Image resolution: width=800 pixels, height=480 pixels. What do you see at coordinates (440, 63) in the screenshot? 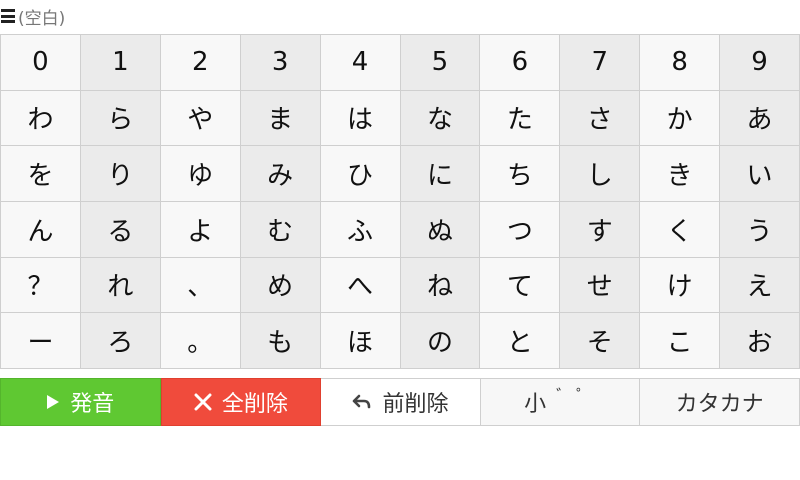
I see `key-r0-c5: 5` at bounding box center [440, 63].